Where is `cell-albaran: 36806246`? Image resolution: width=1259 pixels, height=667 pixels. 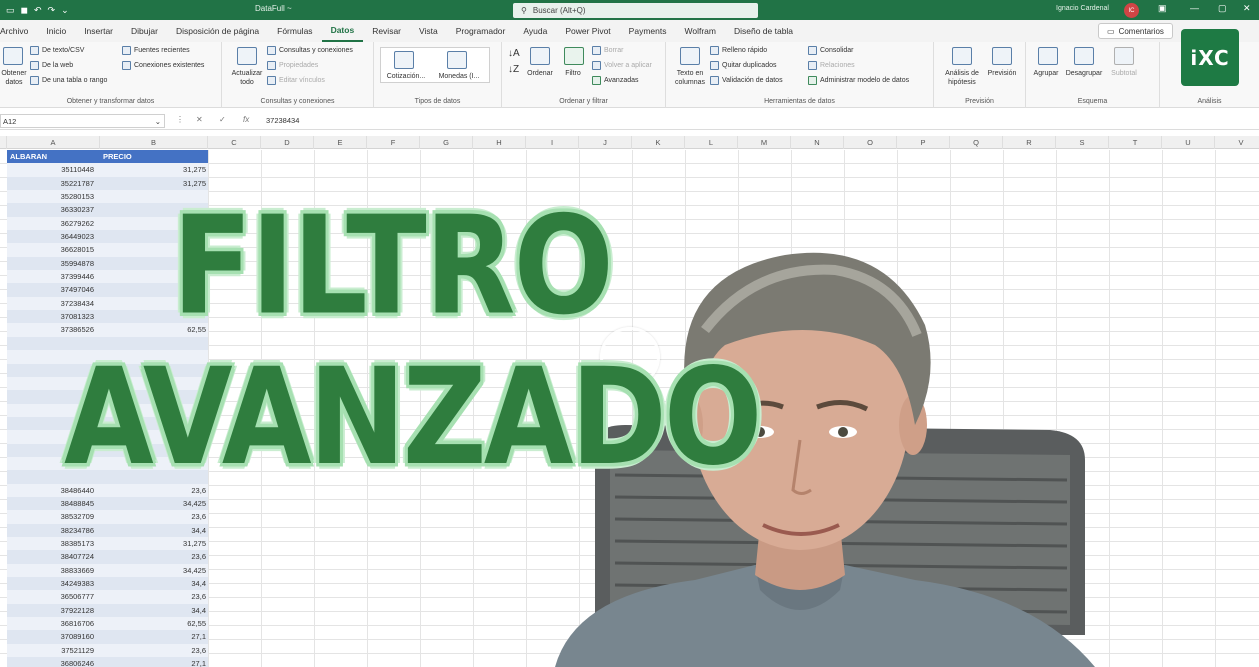
cell-albaran: 36806246 is located at coordinates (53, 662).